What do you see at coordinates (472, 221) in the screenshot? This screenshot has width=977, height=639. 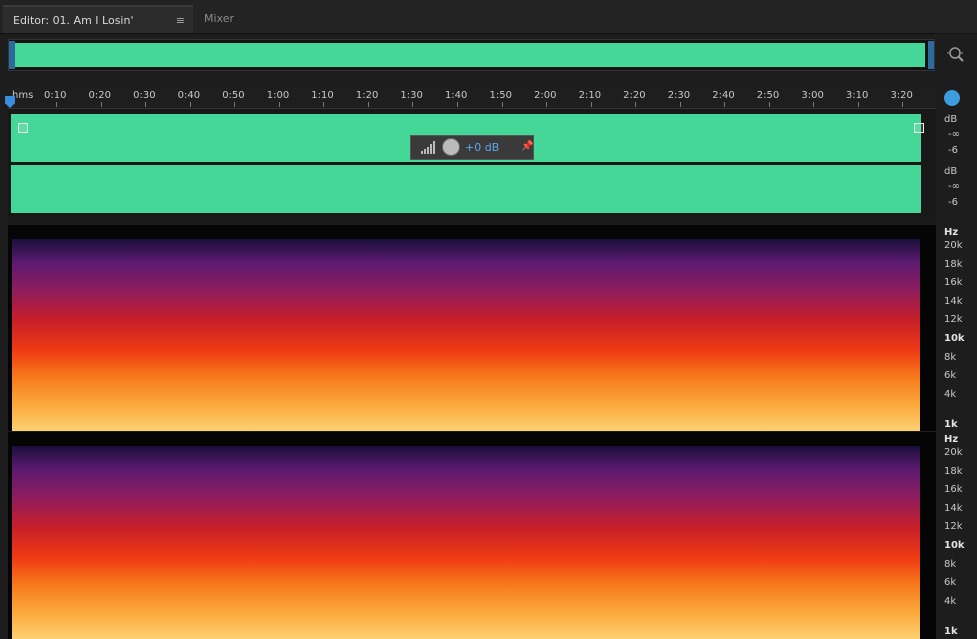 I see `waveform-spectral-divider` at bounding box center [472, 221].